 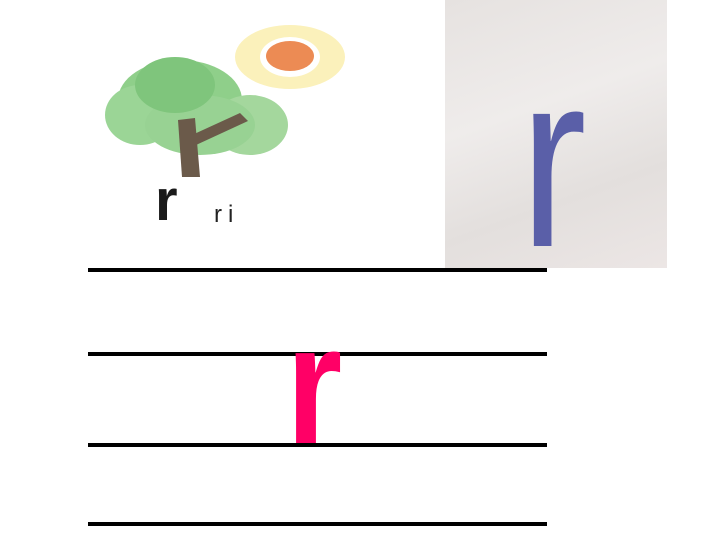 I want to click on illustration-syllable: ri, so click(x=227, y=214).